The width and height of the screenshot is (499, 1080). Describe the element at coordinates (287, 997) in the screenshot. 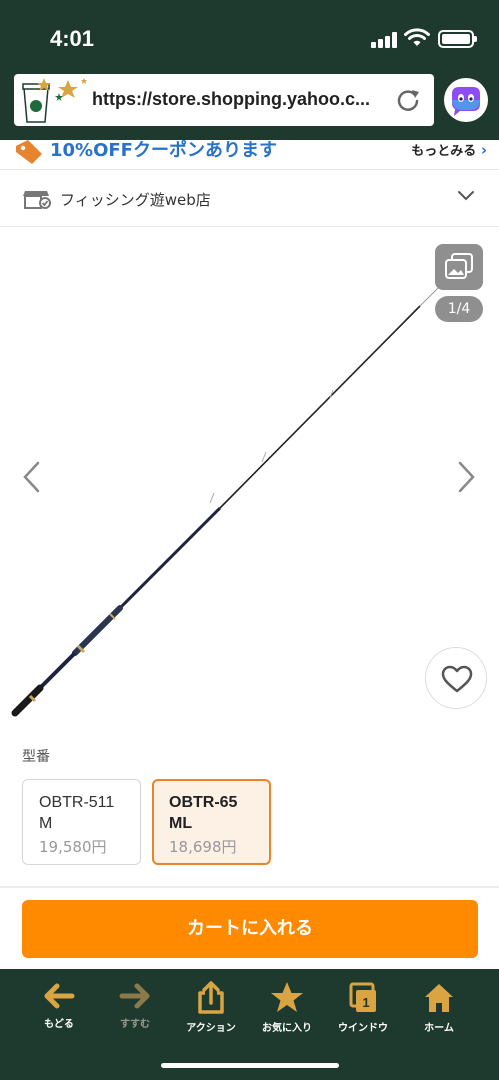

I see `star-icon` at that location.